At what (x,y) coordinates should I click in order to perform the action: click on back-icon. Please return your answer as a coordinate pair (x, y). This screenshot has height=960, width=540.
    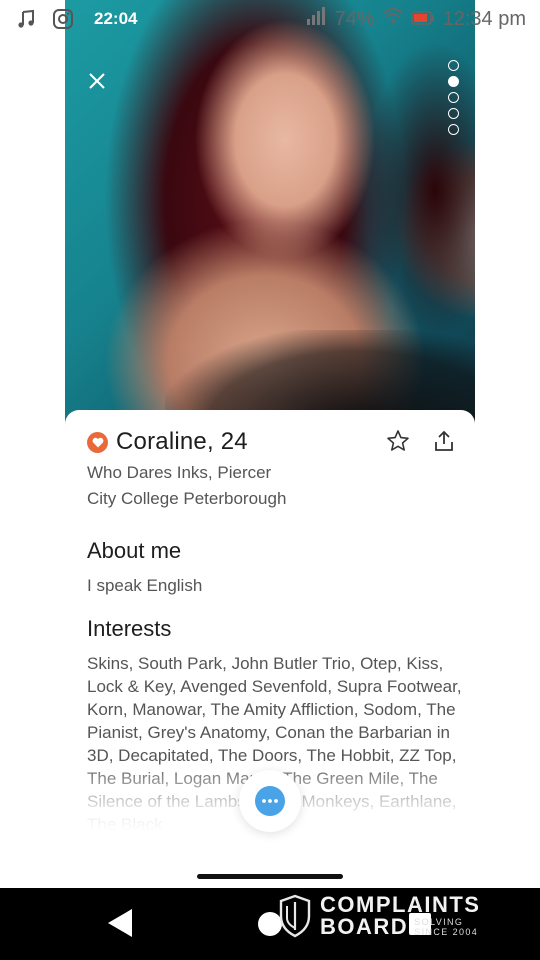
    Looking at the image, I should click on (120, 925).